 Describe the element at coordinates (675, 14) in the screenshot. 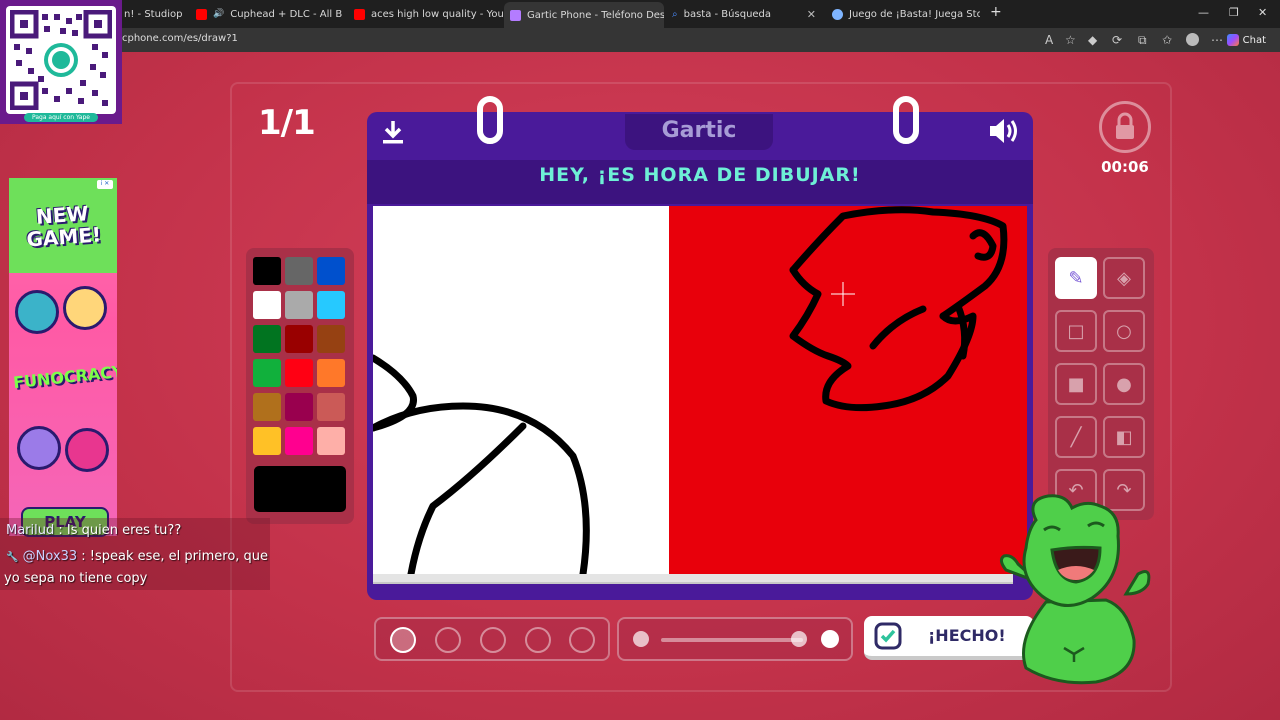

I see `search-icon: ⌕` at that location.